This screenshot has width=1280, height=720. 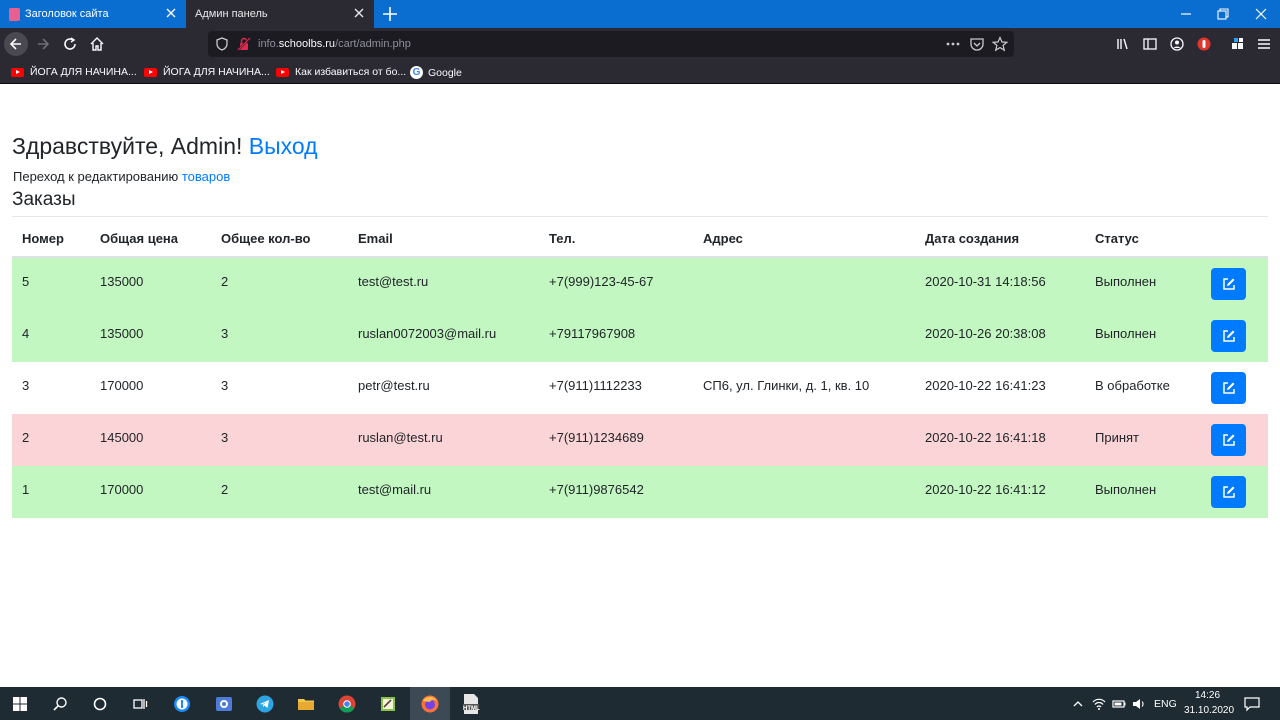 What do you see at coordinates (100, 703) in the screenshot?
I see `cortana-button` at bounding box center [100, 703].